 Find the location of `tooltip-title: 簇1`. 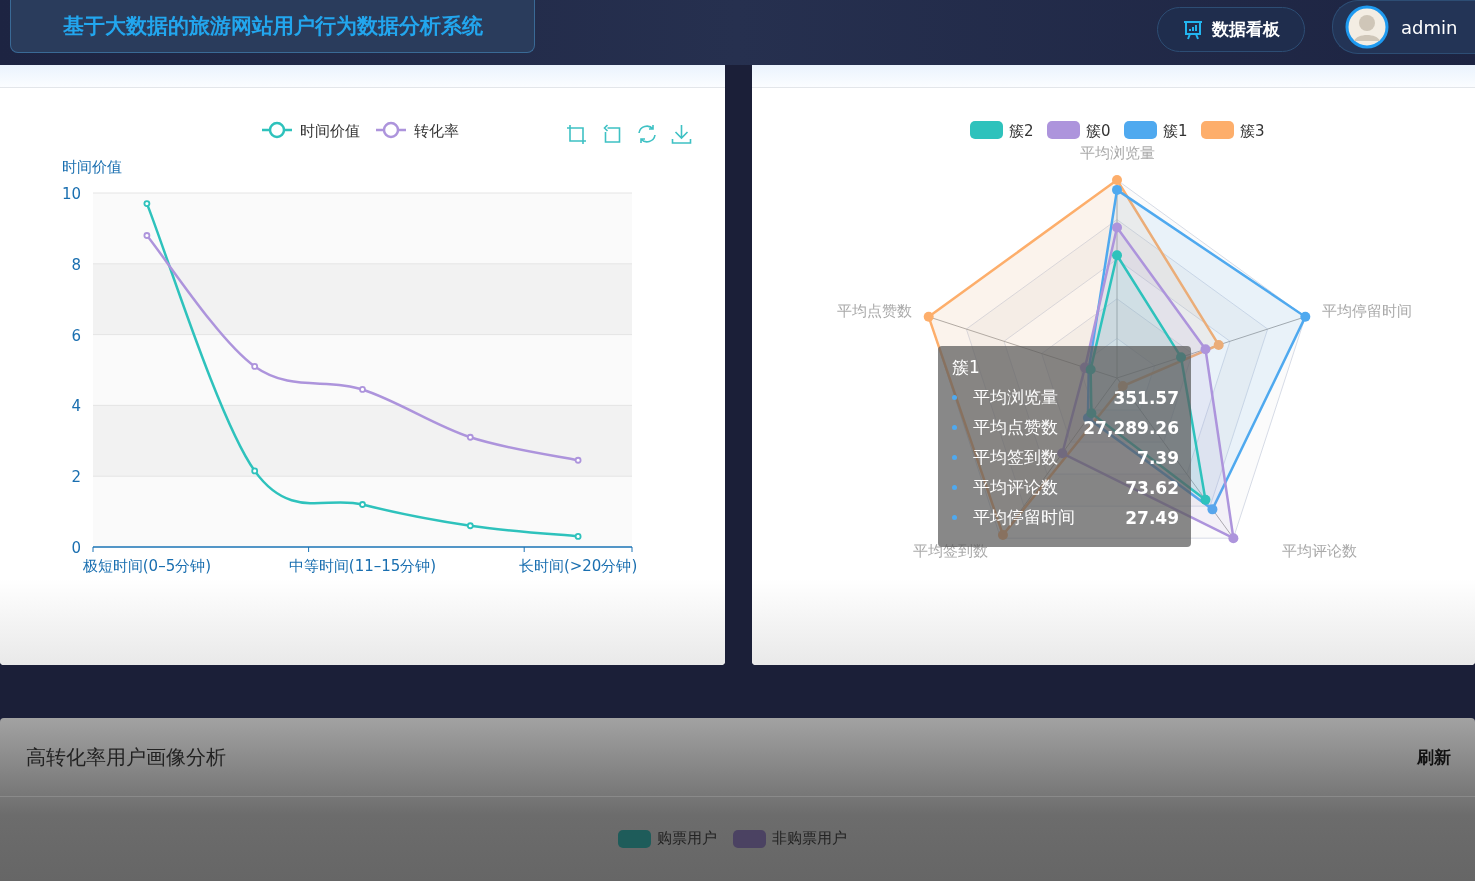

tooltip-title: 簇1 is located at coordinates (966, 367).